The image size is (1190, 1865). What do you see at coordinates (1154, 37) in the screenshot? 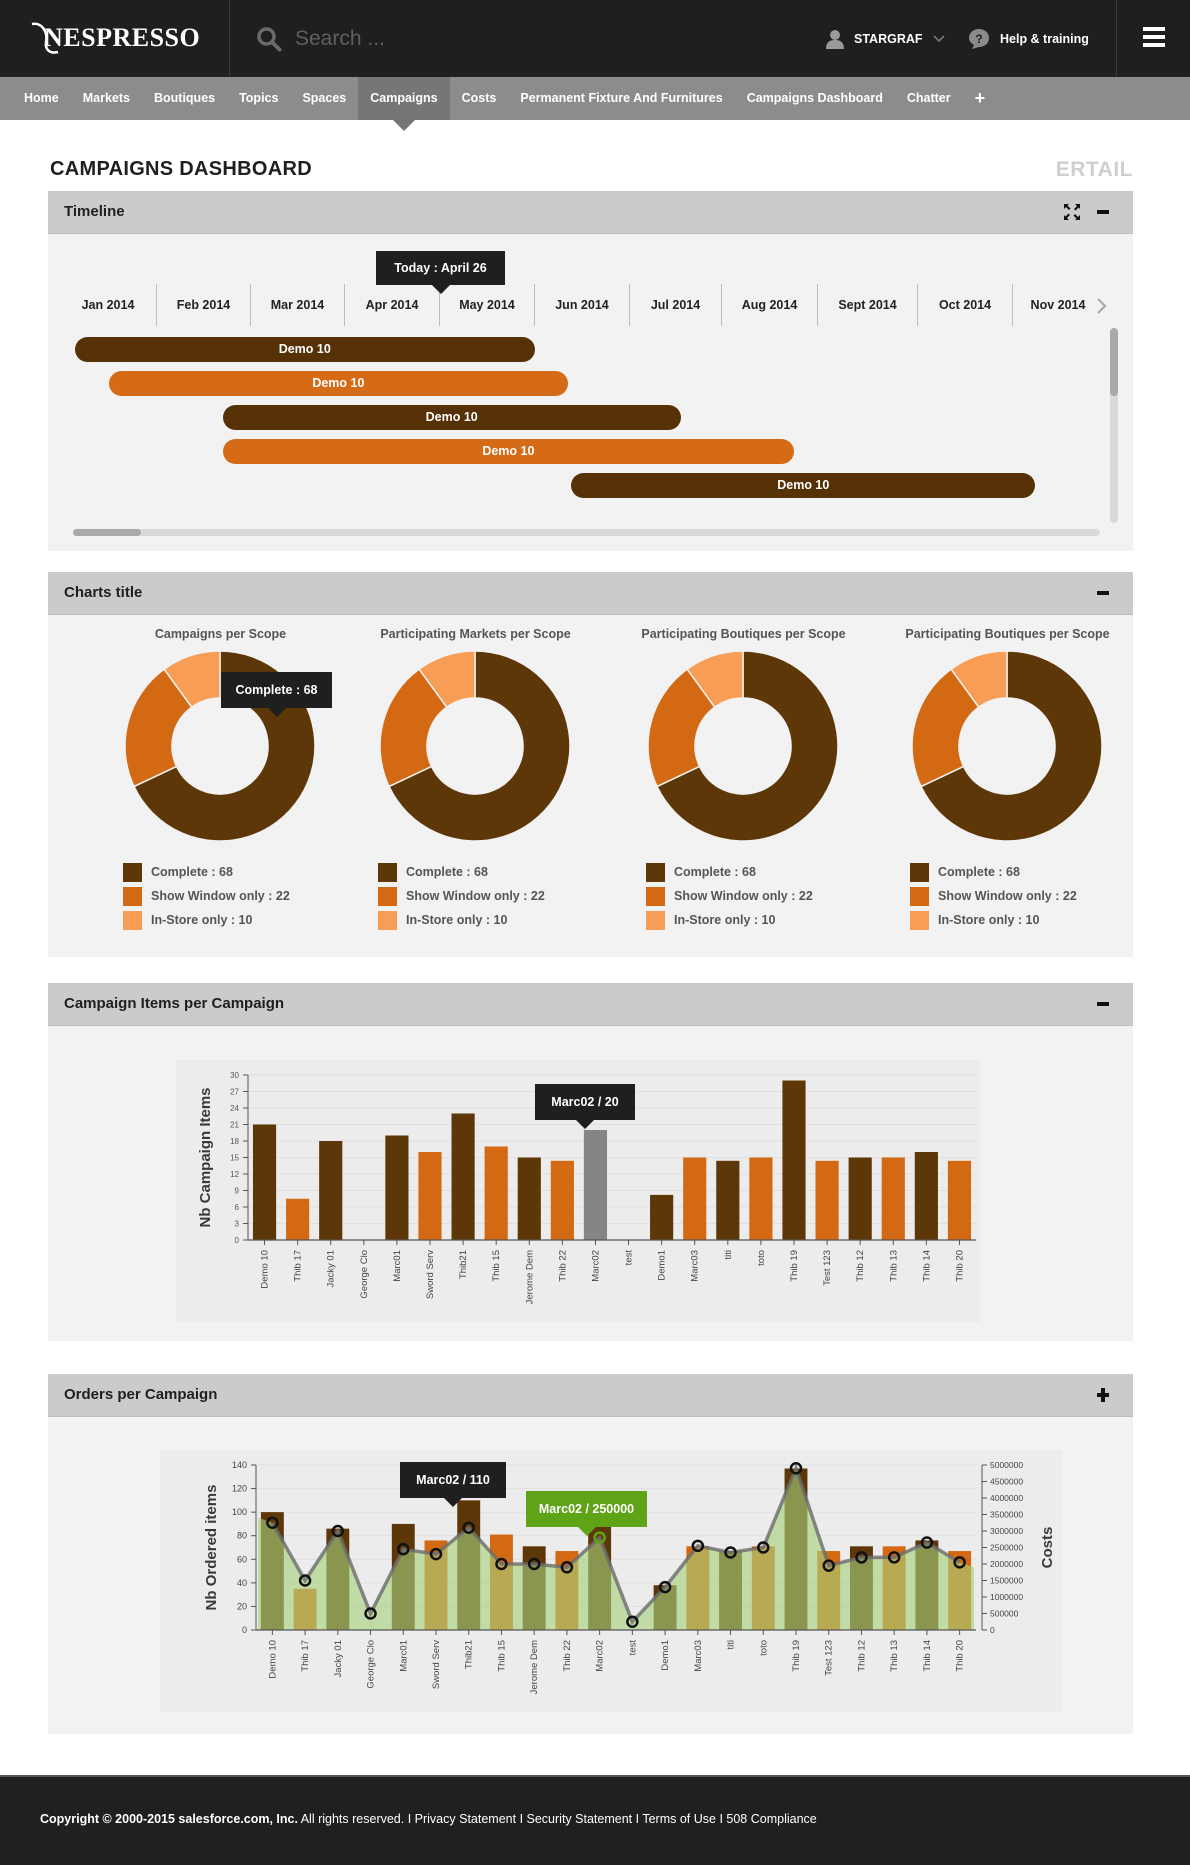
I see `hamburger-menu-icon` at bounding box center [1154, 37].